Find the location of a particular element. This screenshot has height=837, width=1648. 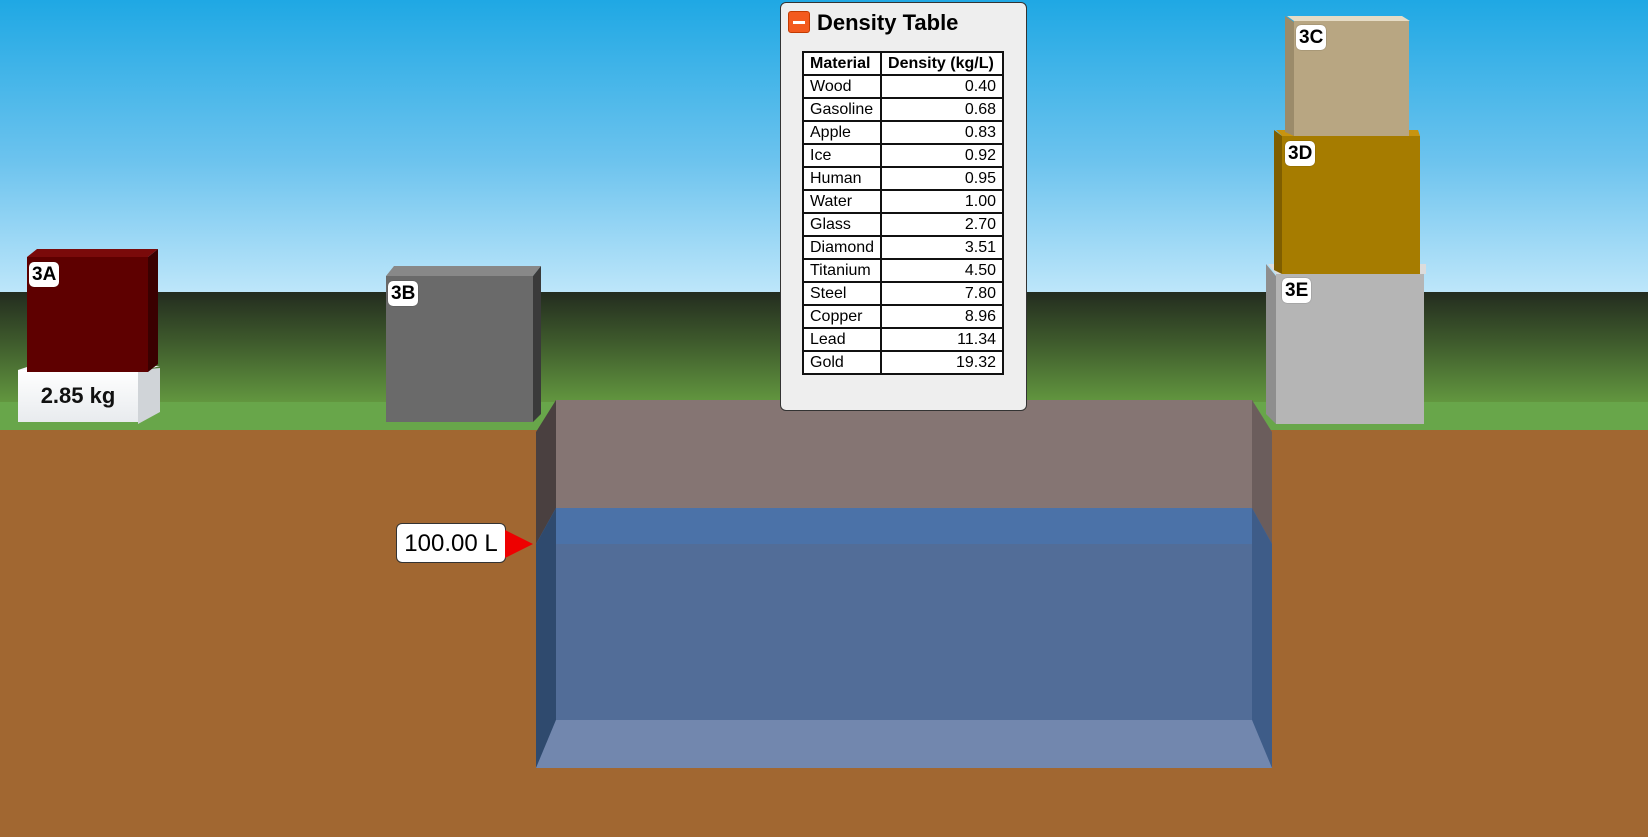

table-row: Water 1.00 is located at coordinates (903, 201).